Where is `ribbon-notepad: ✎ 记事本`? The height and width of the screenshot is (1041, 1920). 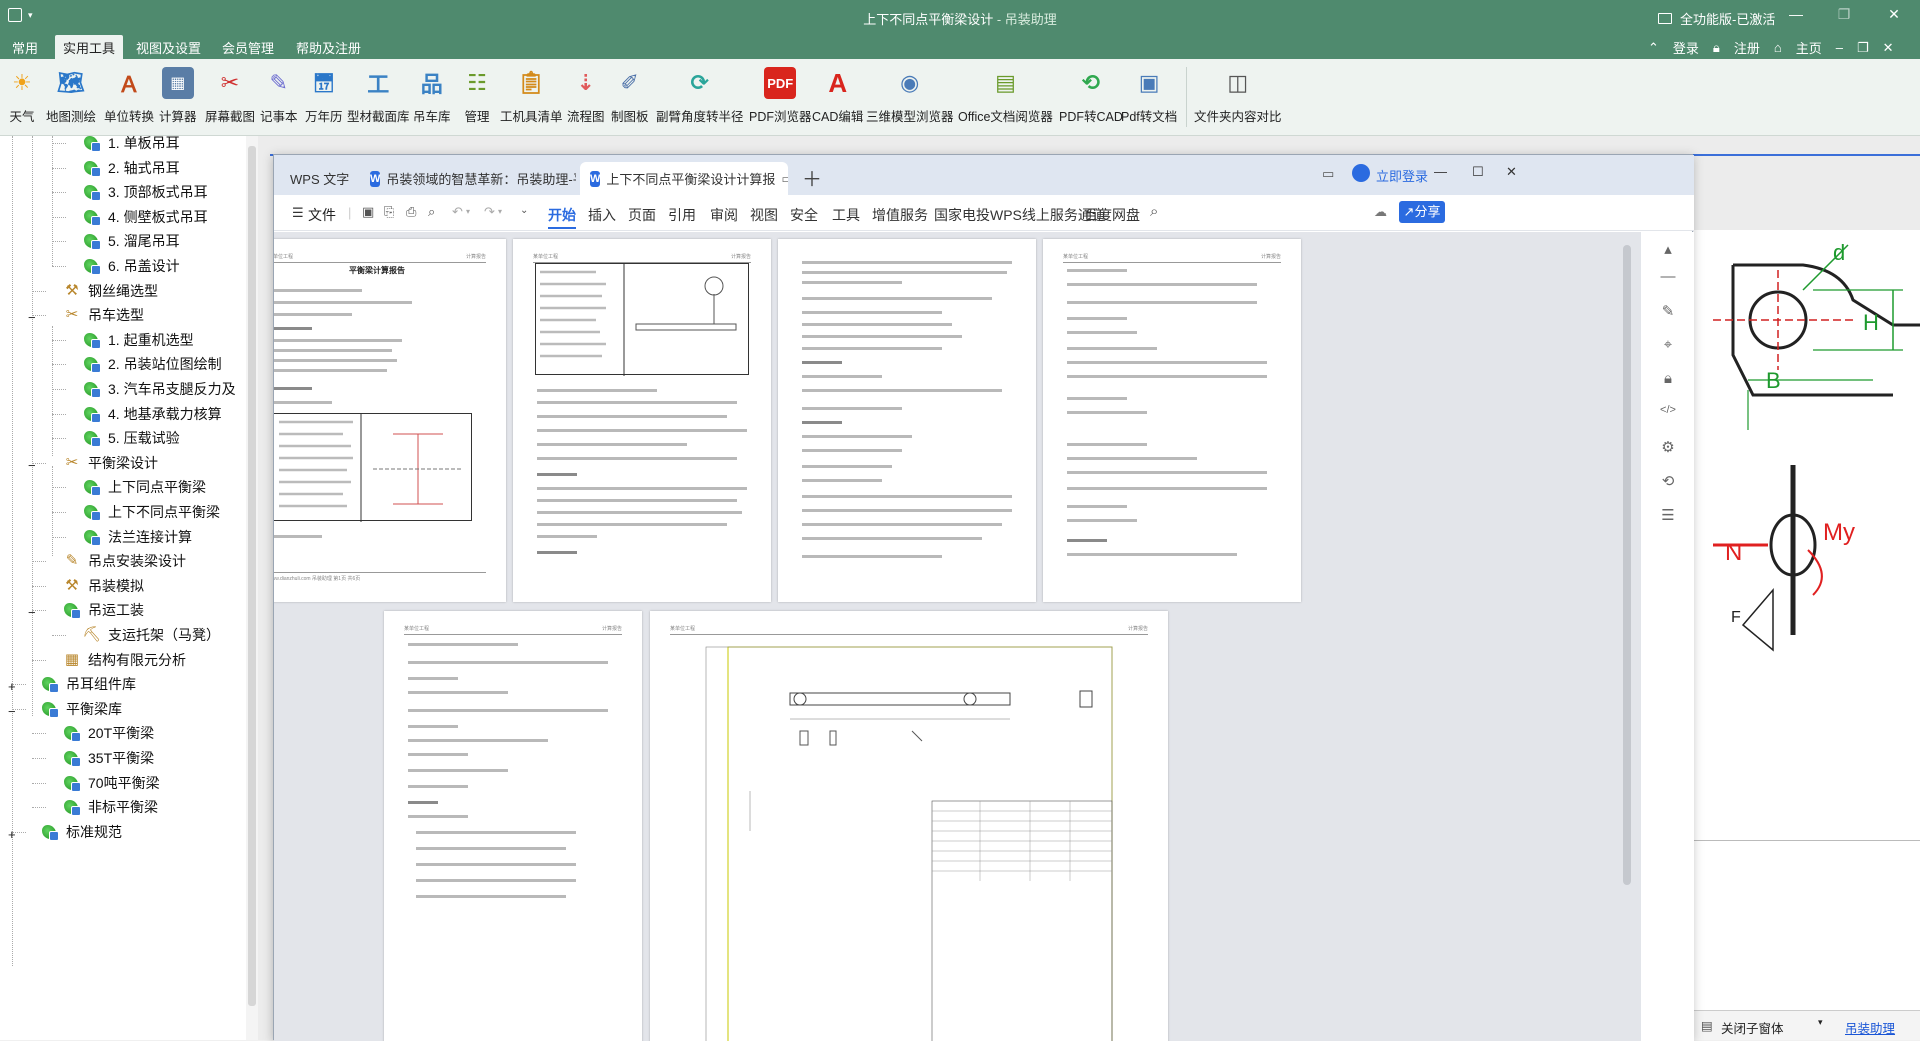
ribbon-notepad: ✎ 记事本 is located at coordinates (279, 98).